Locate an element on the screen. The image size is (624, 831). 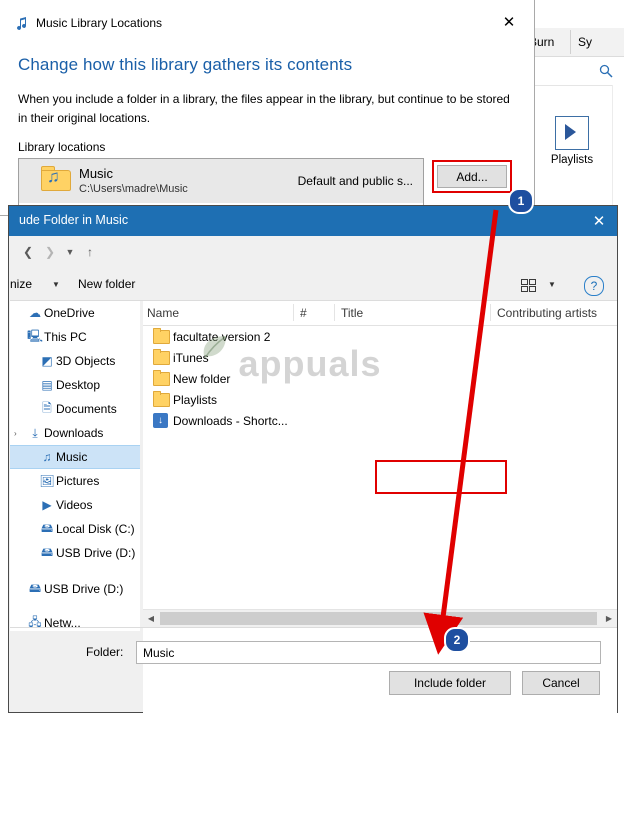
nav-item-label: Downloads is located at coordinates (74, 433).